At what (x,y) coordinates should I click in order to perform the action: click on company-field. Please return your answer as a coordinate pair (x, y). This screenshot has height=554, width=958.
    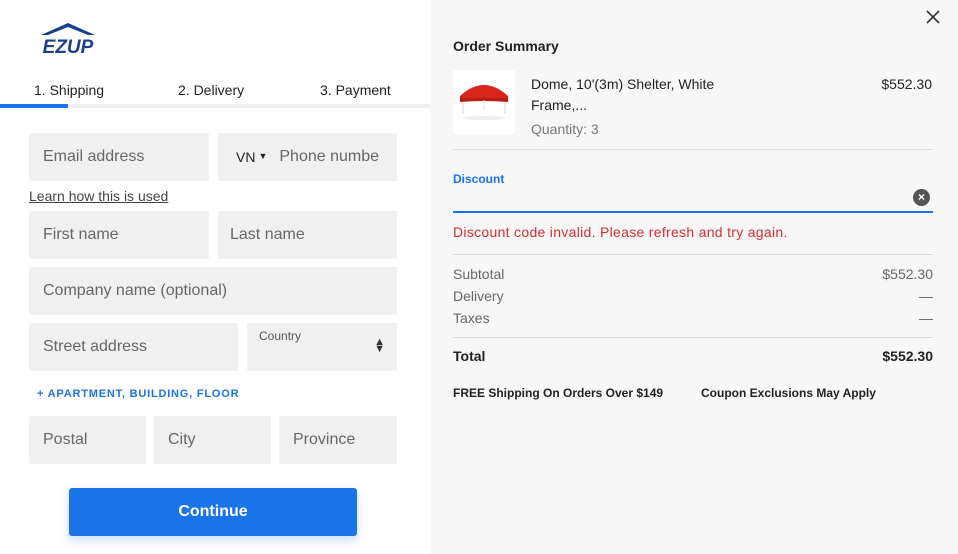
    Looking at the image, I should click on (213, 291).